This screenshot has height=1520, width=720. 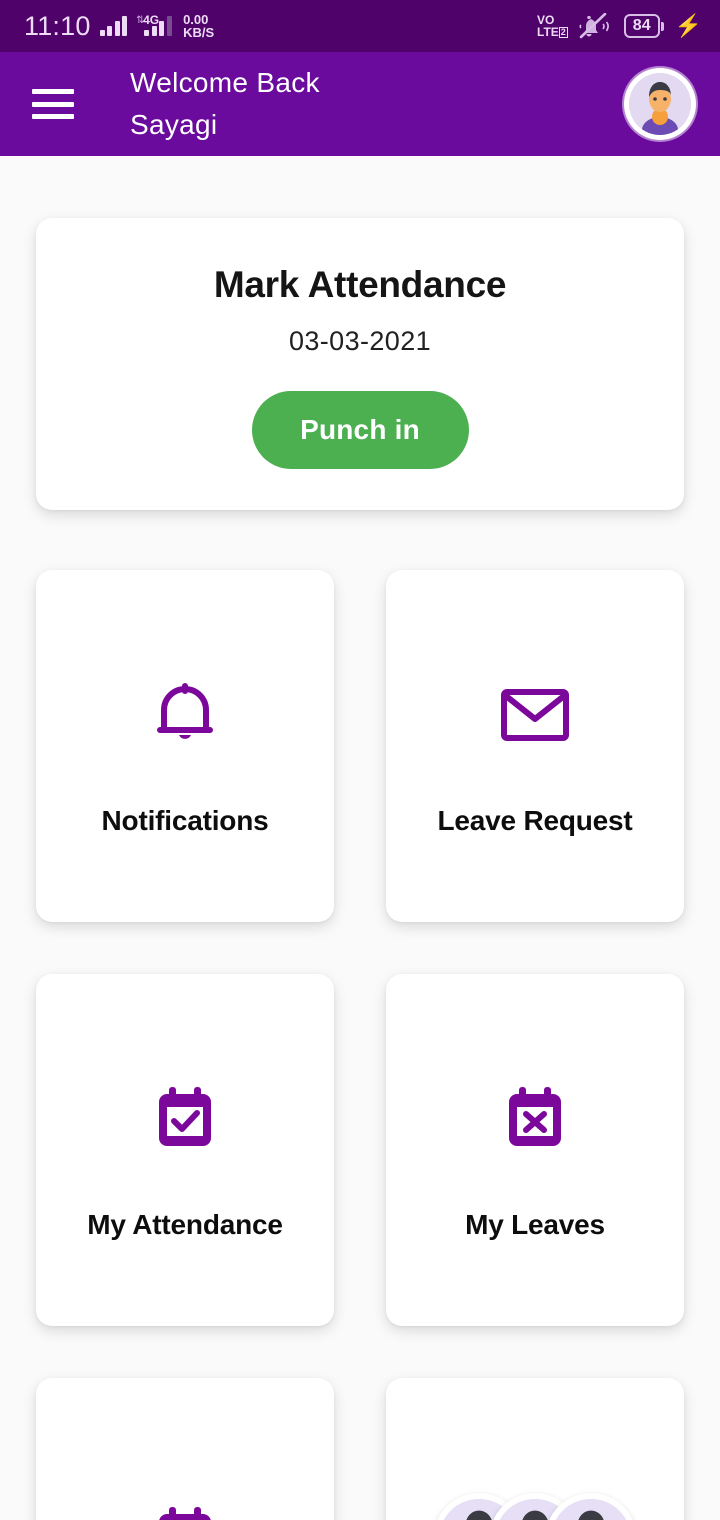 What do you see at coordinates (174, 124) in the screenshot?
I see `greeting-line-2: Sayagi` at bounding box center [174, 124].